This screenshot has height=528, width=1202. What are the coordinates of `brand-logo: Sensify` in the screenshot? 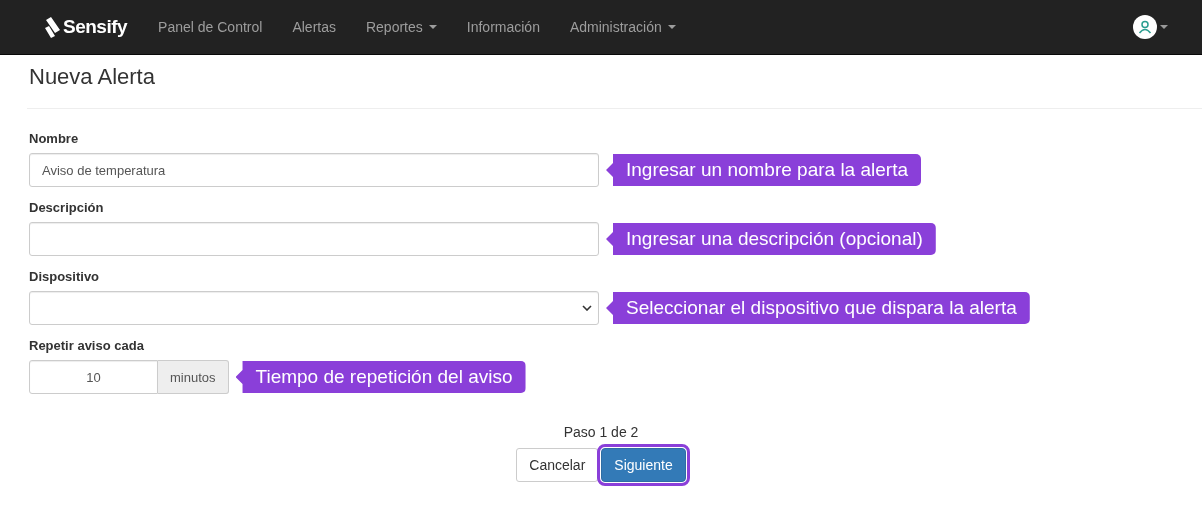 It's located at (86, 27).